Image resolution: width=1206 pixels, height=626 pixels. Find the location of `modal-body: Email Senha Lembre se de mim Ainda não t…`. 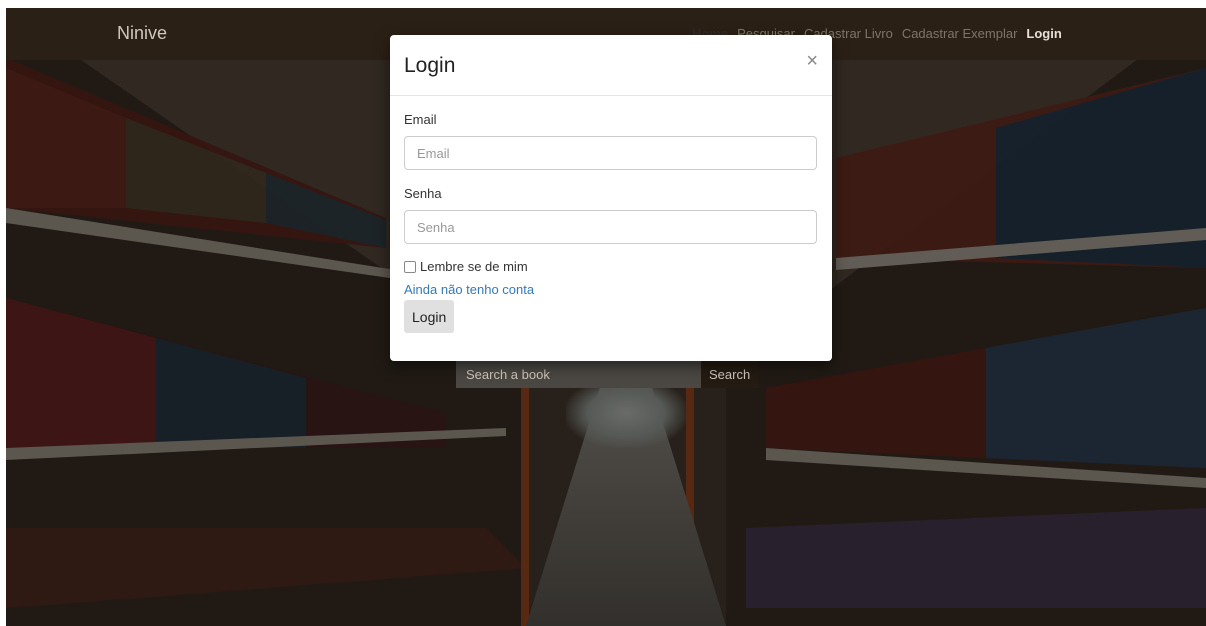

modal-body: Email Senha Lembre se de mim Ainda não t… is located at coordinates (611, 214).